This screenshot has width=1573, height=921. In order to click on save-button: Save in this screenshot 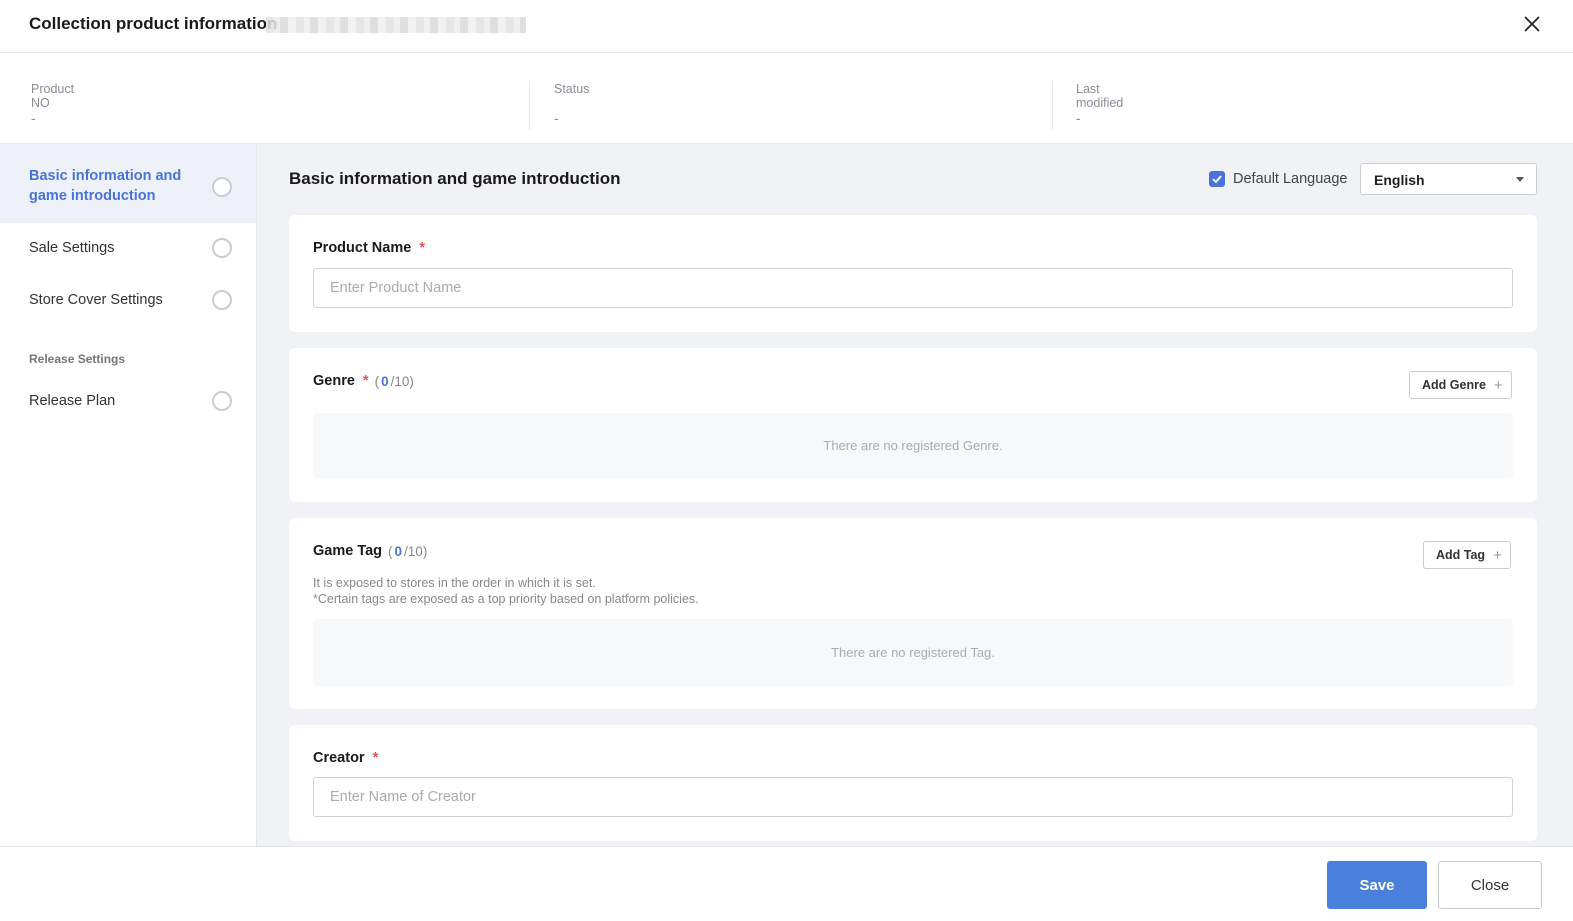, I will do `click(1377, 885)`.